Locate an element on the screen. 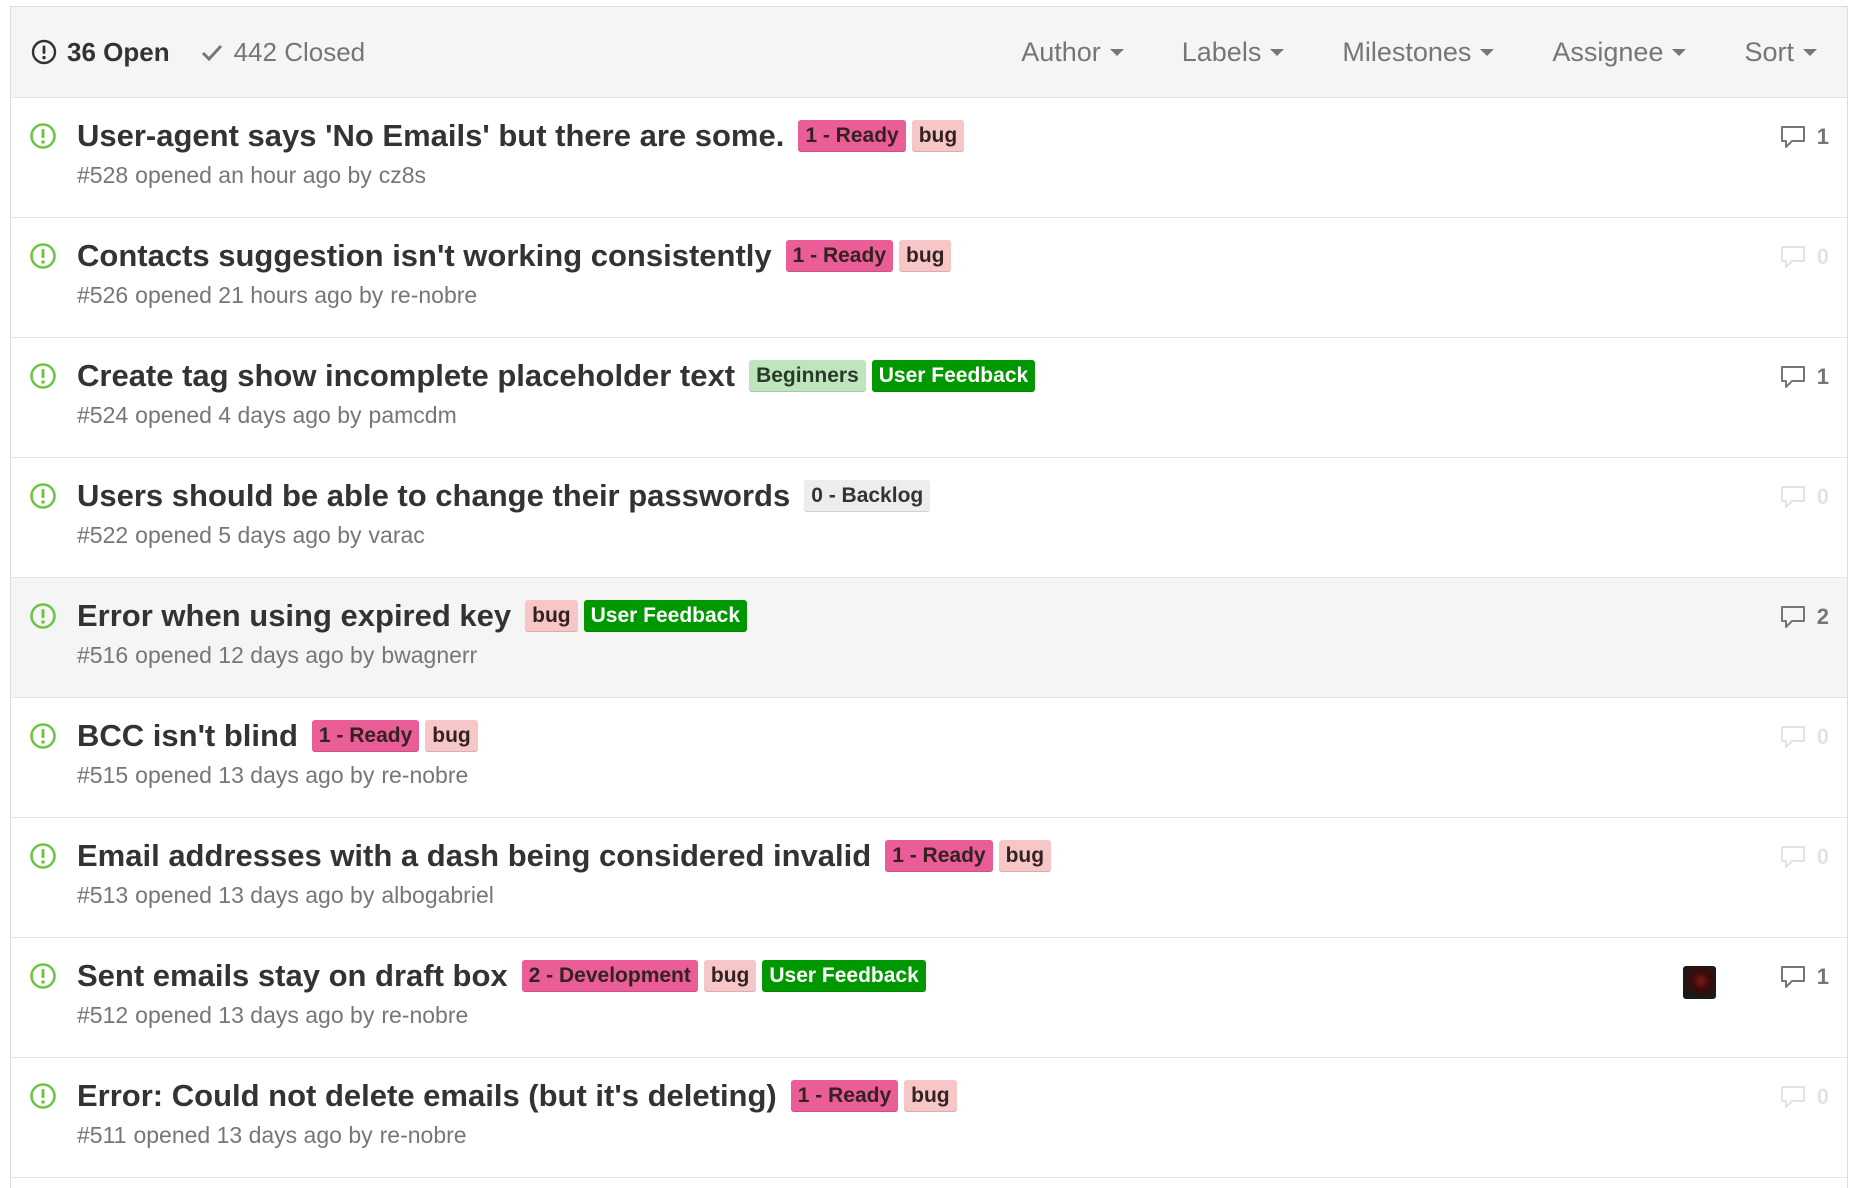 This screenshot has width=1856, height=1188. comment-count: 1 is located at coordinates (1822, 376).